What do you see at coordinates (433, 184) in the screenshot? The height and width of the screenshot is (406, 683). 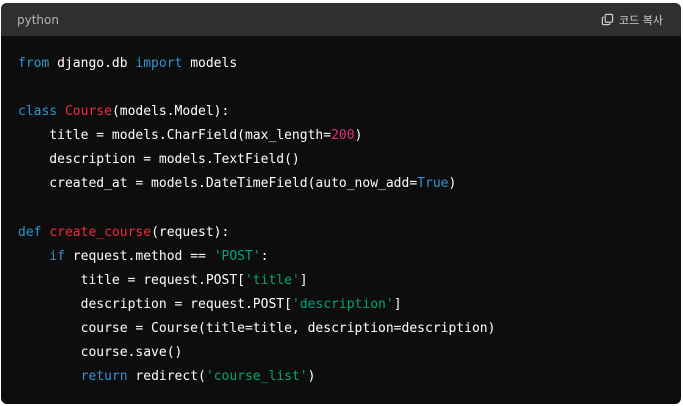 I see `code-token: True` at bounding box center [433, 184].